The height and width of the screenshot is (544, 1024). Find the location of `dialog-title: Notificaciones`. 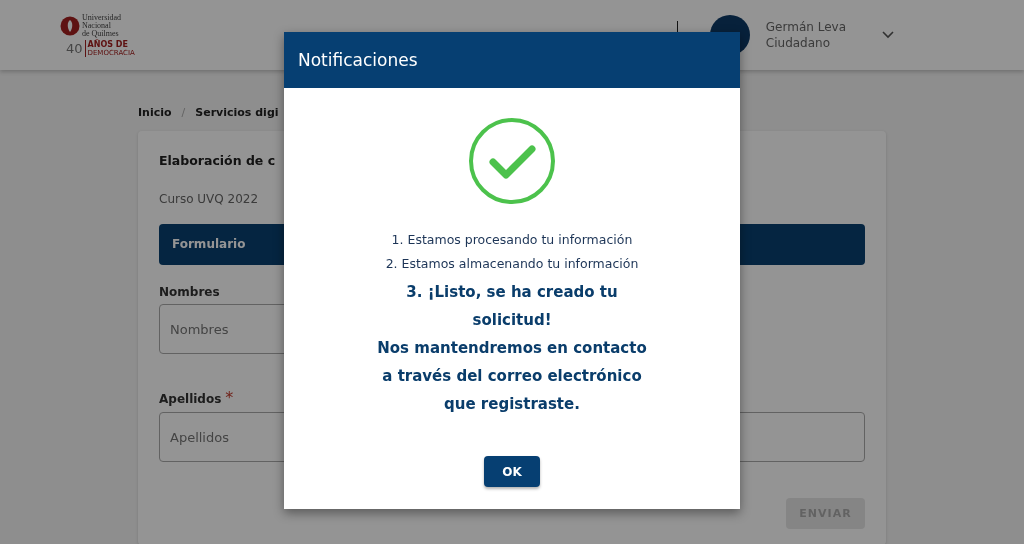

dialog-title: Notificaciones is located at coordinates (512, 60).